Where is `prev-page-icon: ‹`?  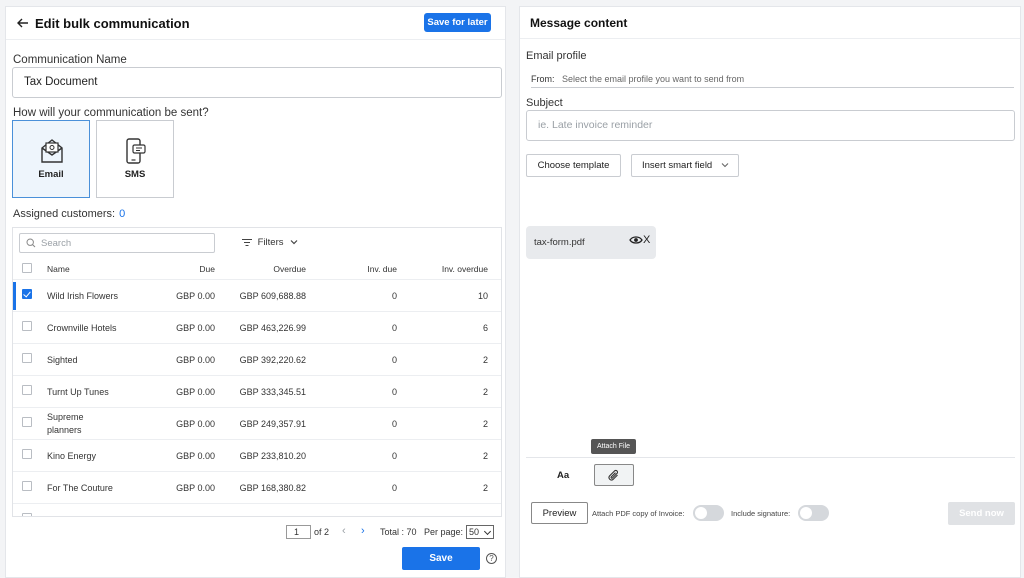
prev-page-icon: ‹ is located at coordinates (344, 531).